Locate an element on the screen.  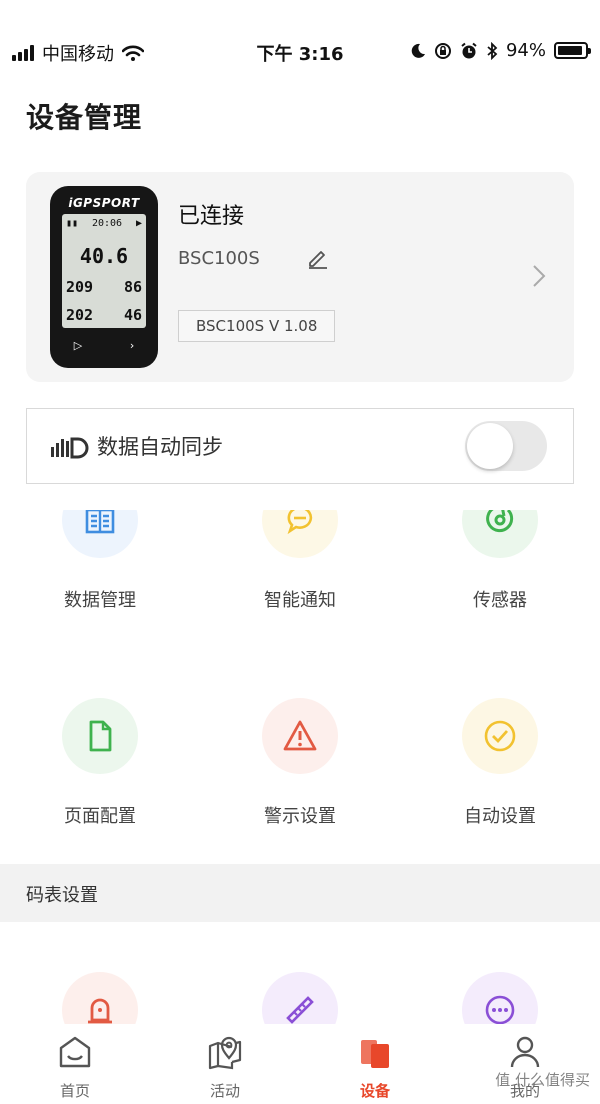
activity-map-icon is located at coordinates (225, 1053).